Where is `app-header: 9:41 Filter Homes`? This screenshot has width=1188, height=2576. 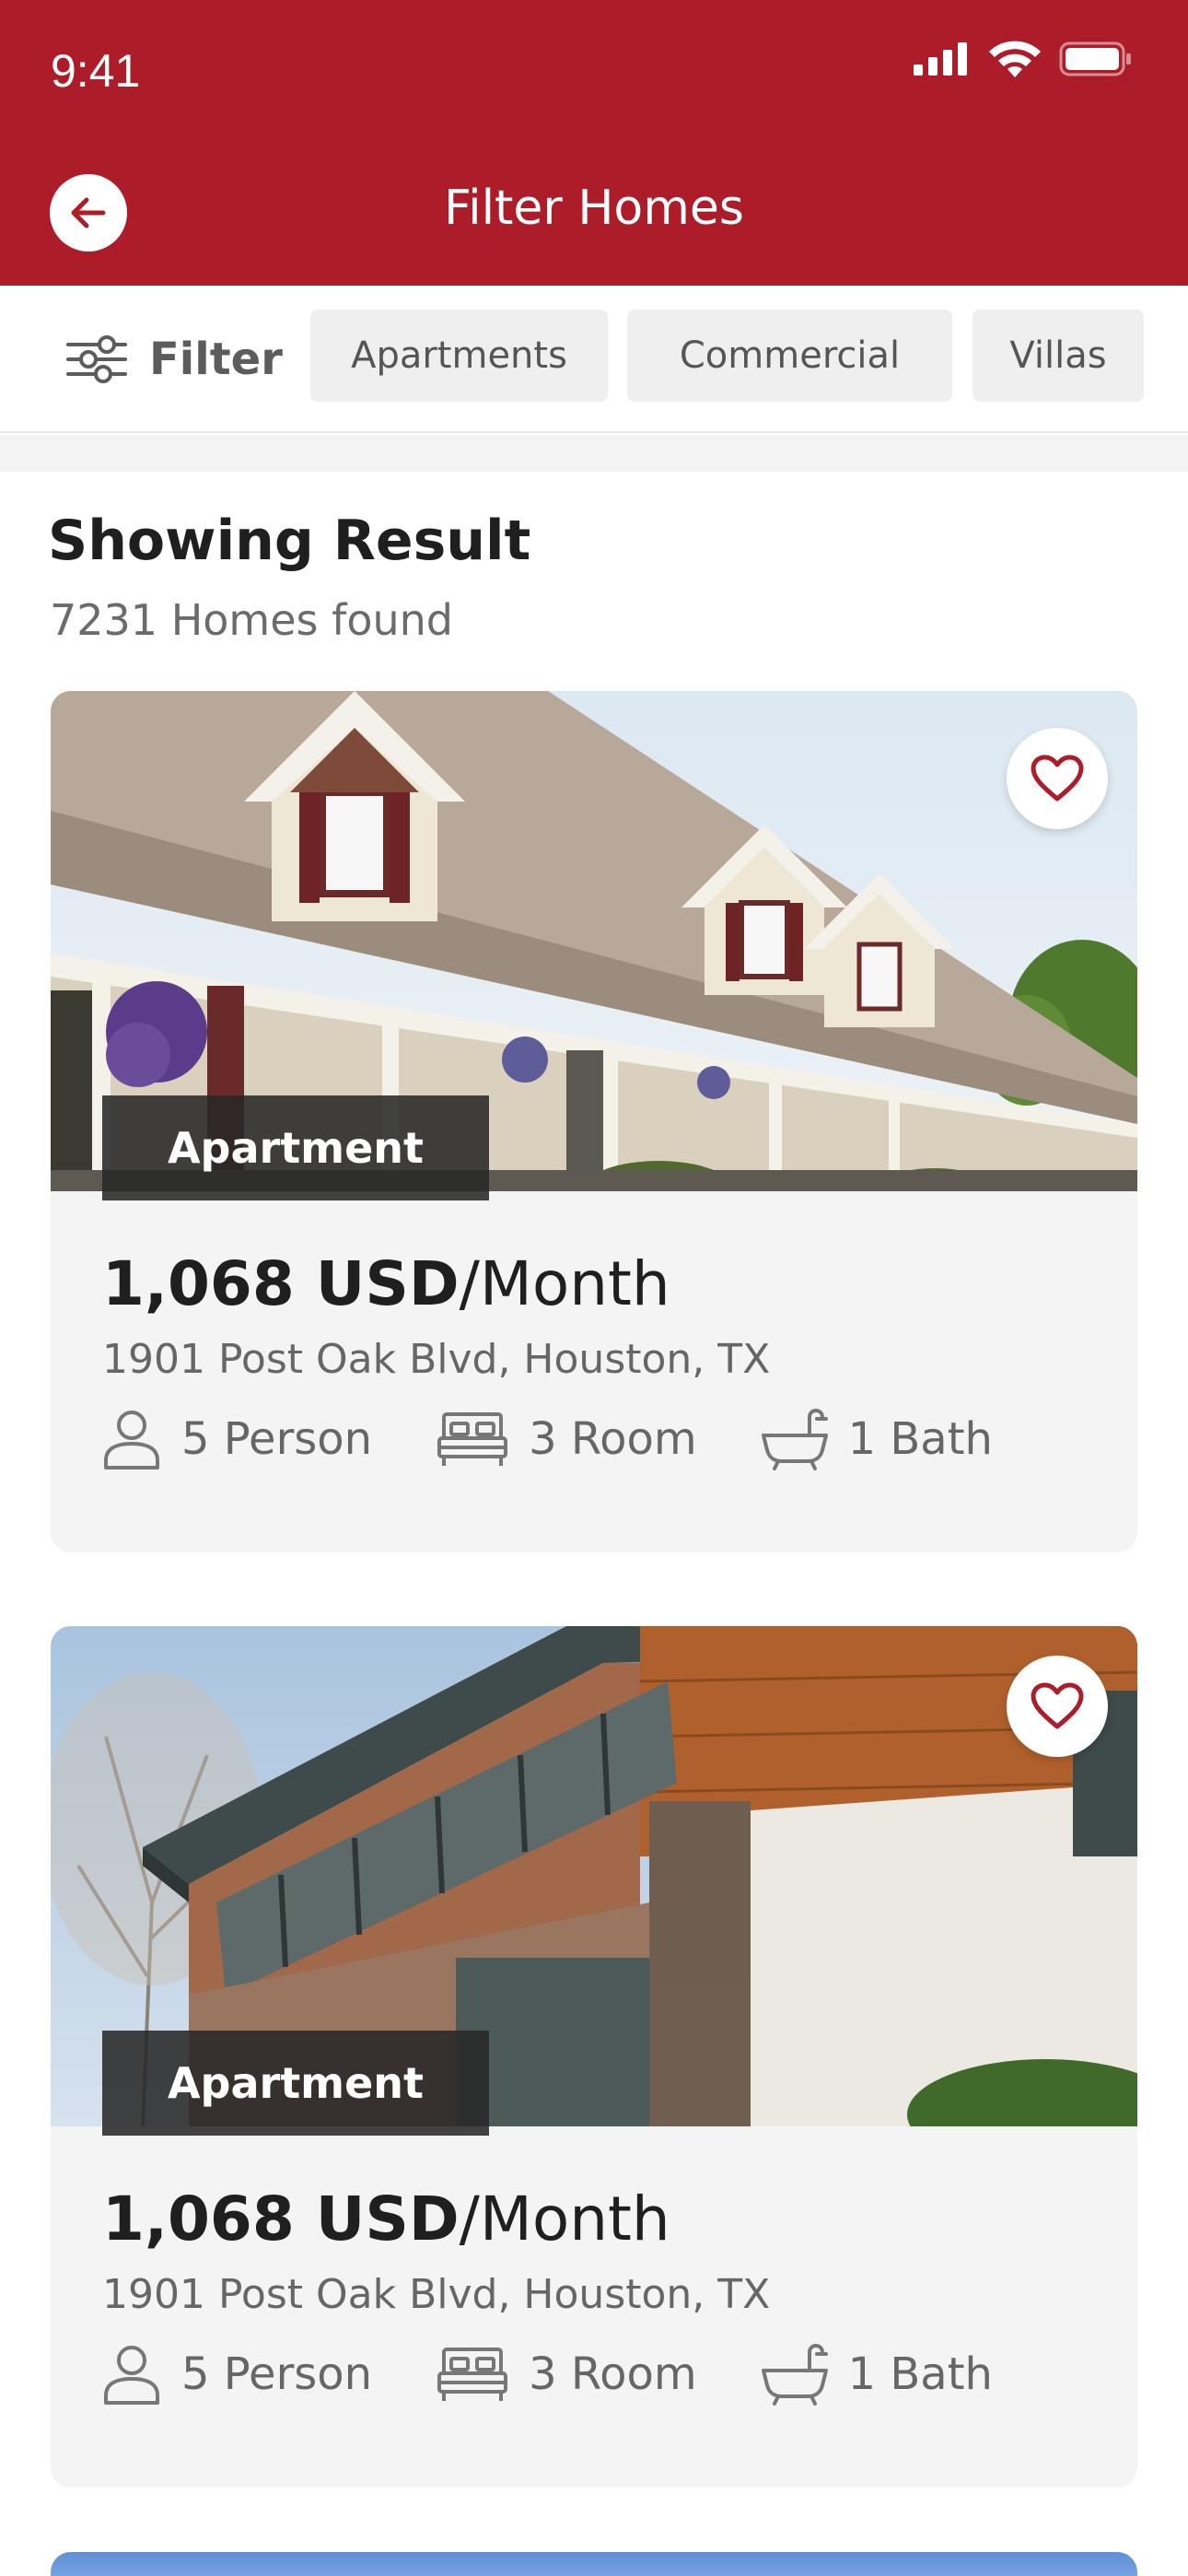
app-header: 9:41 Filter Homes is located at coordinates (594, 143).